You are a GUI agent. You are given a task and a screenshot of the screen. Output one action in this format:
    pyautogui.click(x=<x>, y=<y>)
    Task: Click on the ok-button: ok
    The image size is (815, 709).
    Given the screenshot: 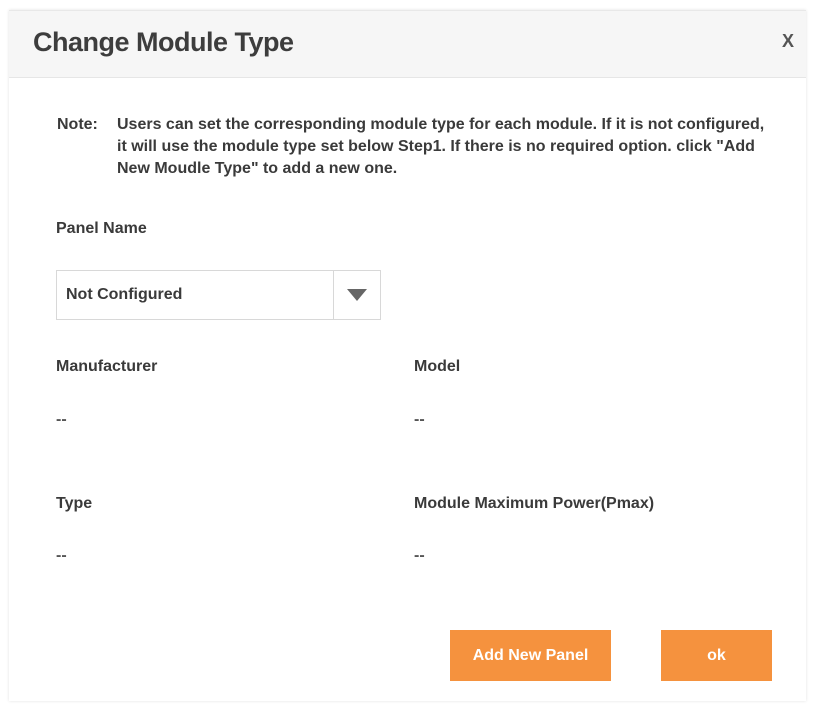 What is the action you would take?
    pyautogui.click(x=716, y=655)
    